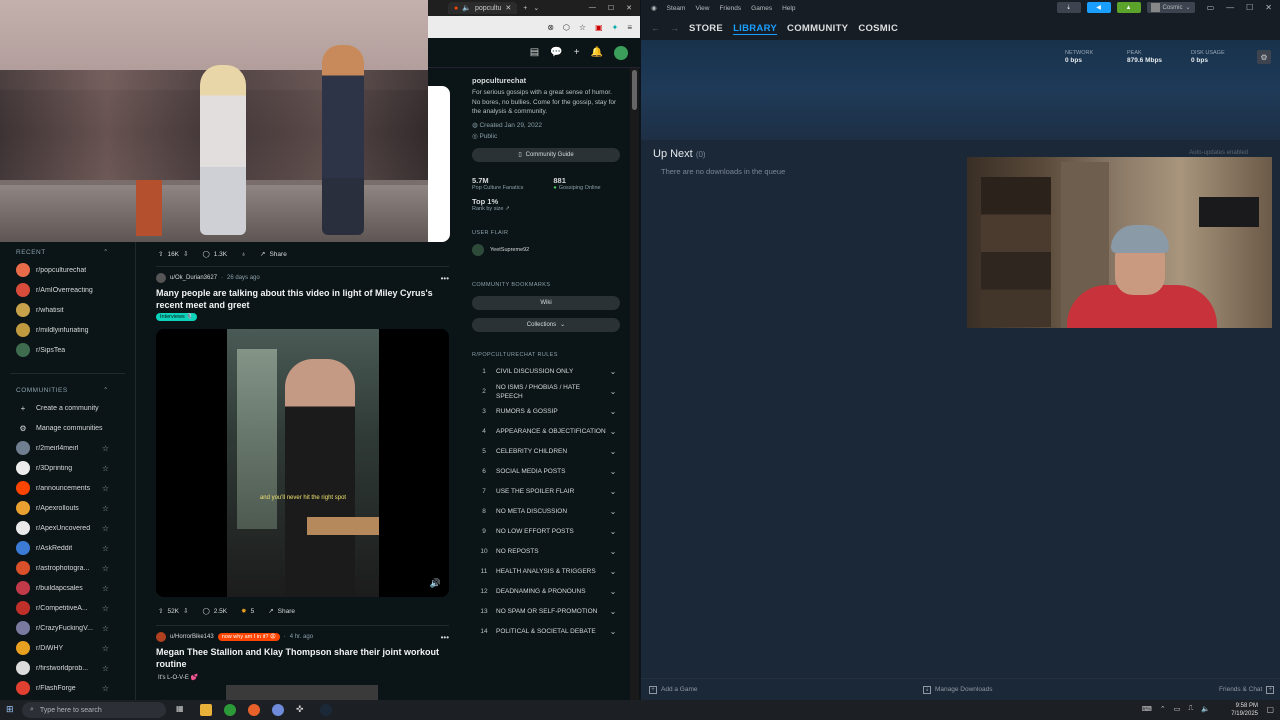 The height and width of the screenshot is (720, 1280). What do you see at coordinates (67, 628) in the screenshot?
I see `sidebar-item-community: r/CrazyFuckingV... ☆` at bounding box center [67, 628].